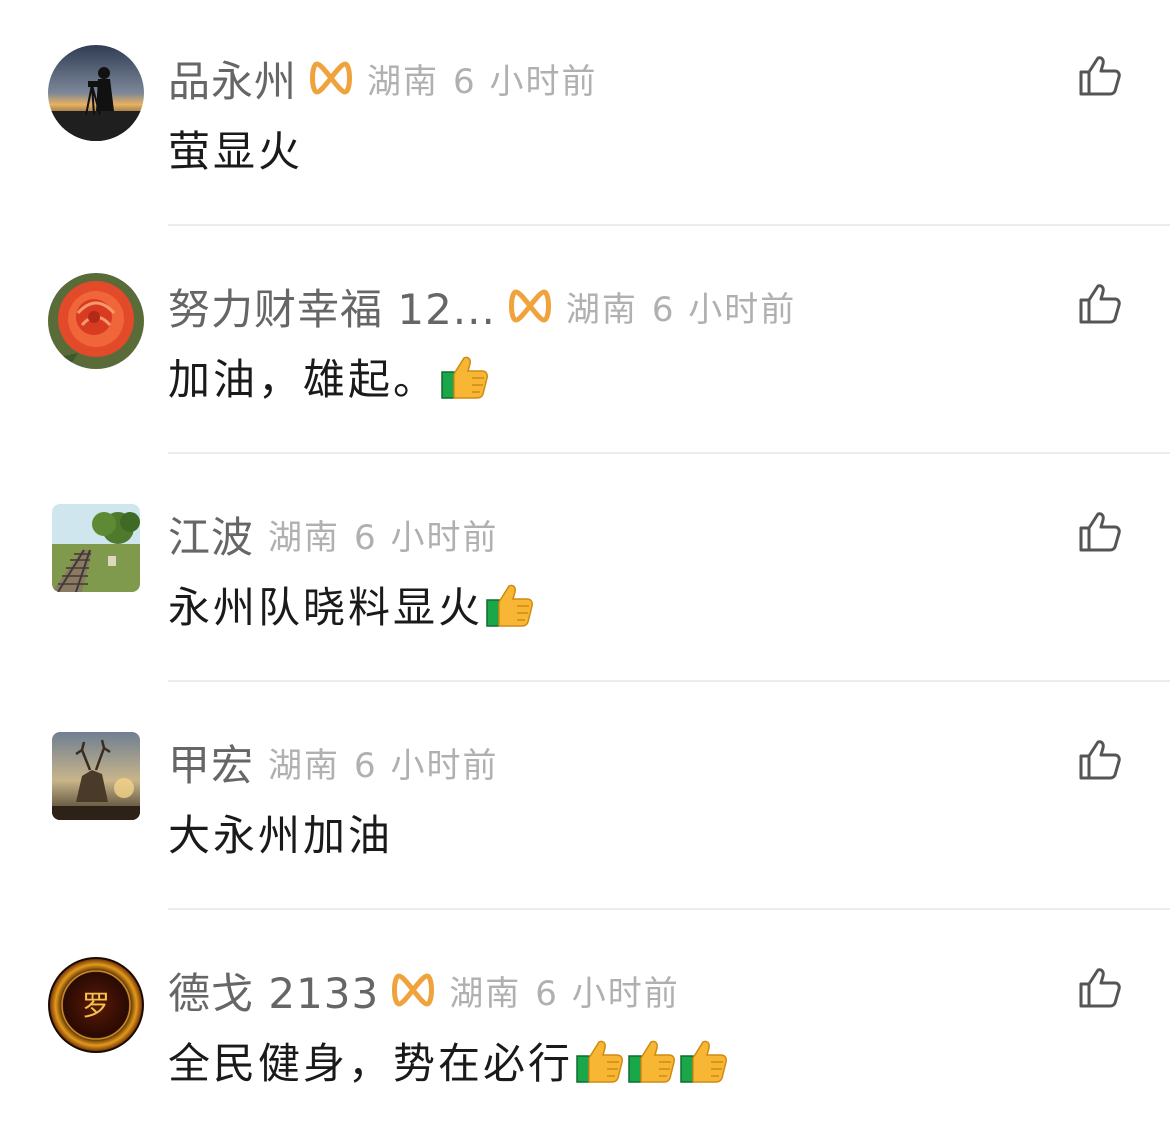 The image size is (1170, 1140). Describe the element at coordinates (371, 1063) in the screenshot. I see `comment-text-content: 全民健身，势在必行` at that location.